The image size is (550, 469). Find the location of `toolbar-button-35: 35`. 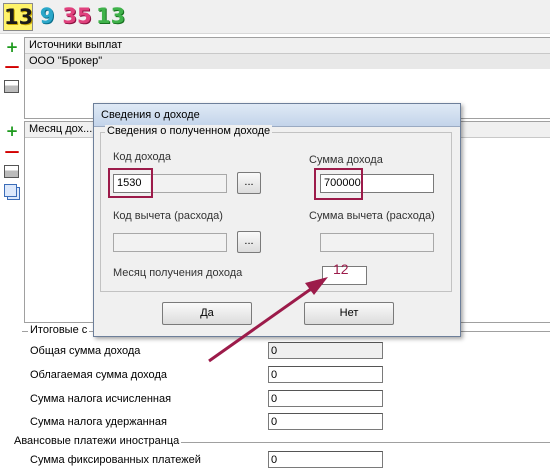

toolbar-button-35: 35 is located at coordinates (77, 16).